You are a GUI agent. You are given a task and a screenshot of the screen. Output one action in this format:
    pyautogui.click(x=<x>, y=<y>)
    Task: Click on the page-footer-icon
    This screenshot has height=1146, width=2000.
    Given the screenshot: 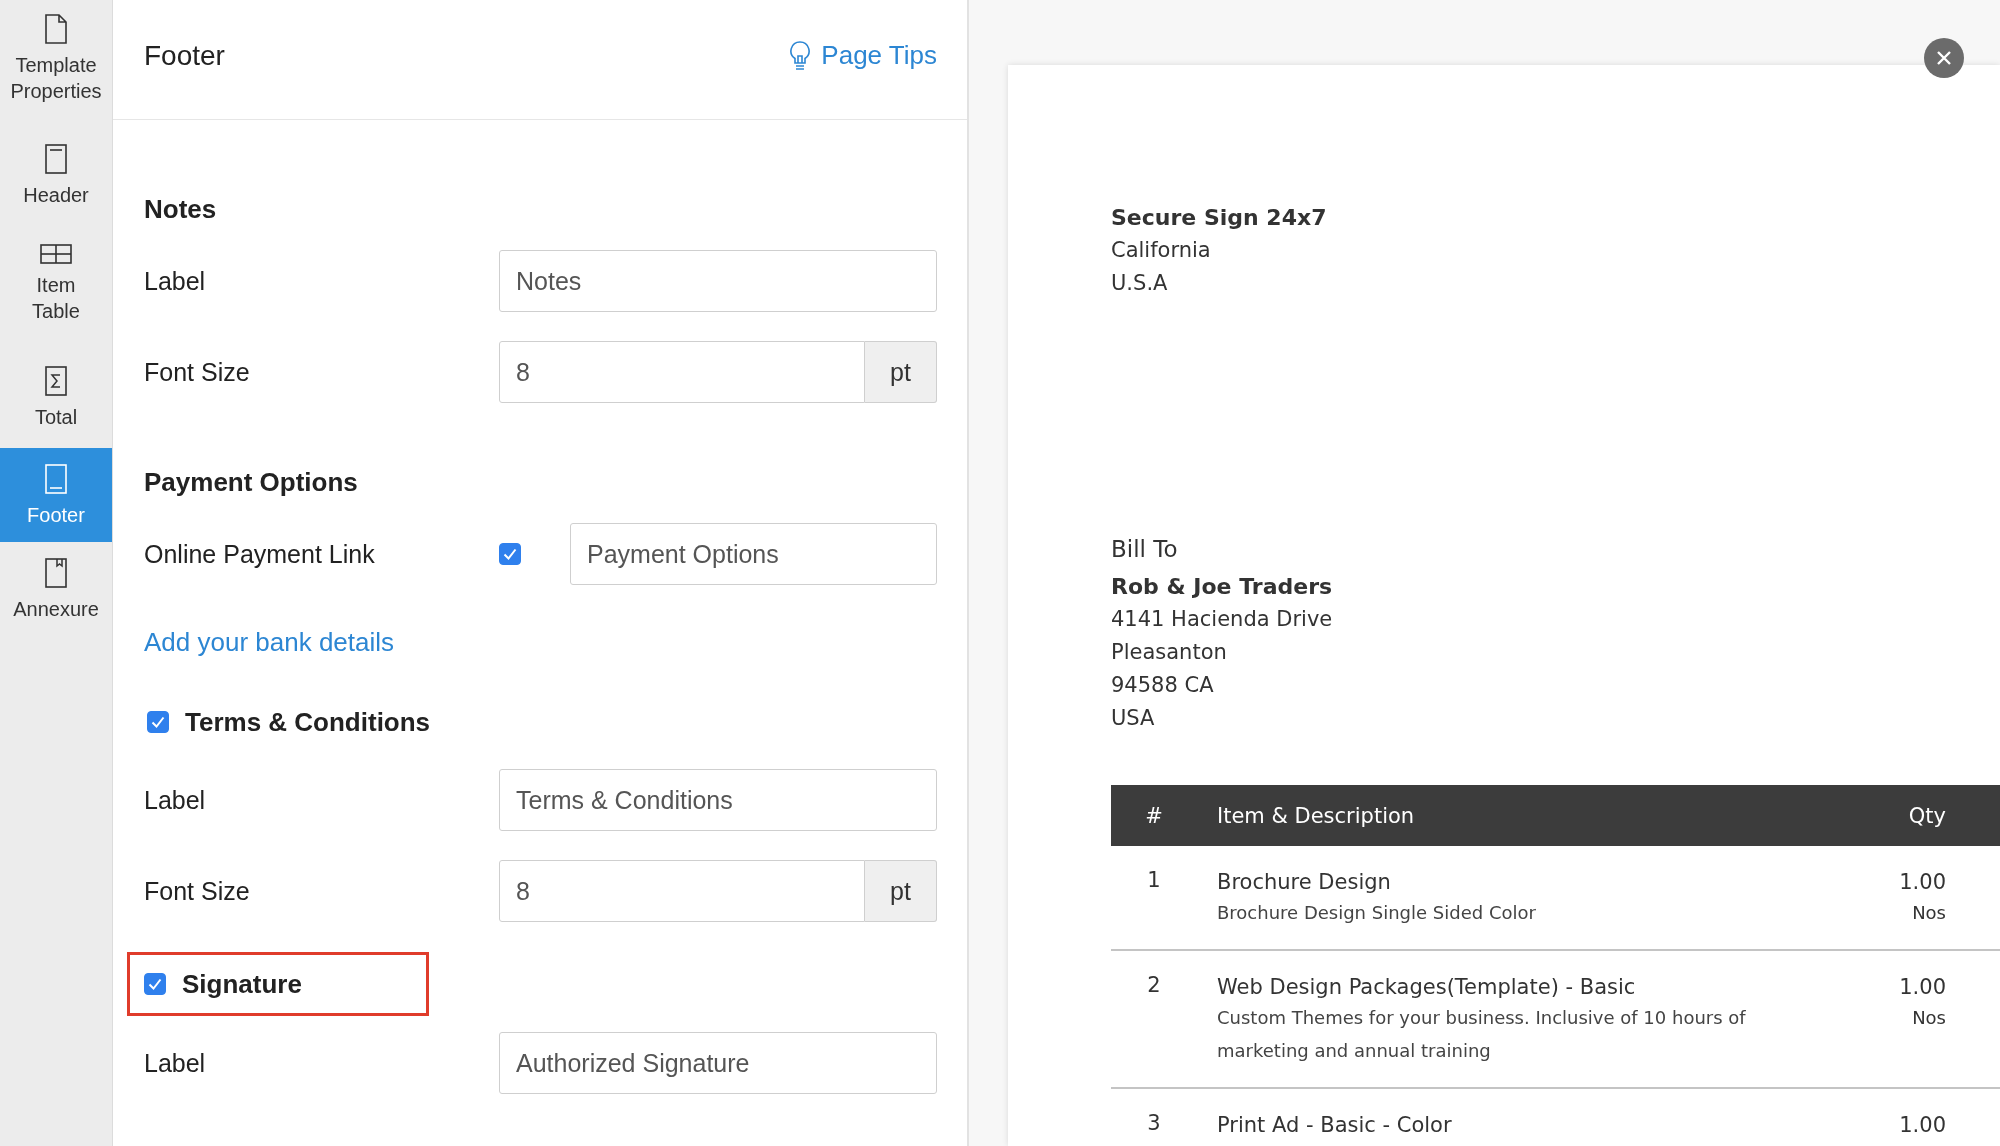 What is the action you would take?
    pyautogui.click(x=56, y=479)
    